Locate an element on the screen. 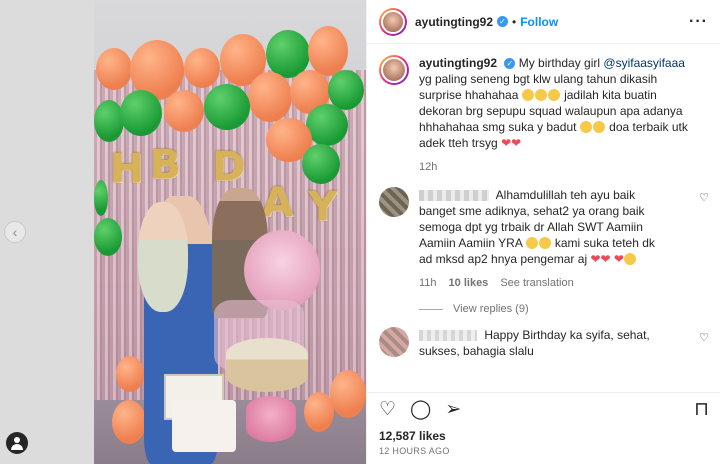 The height and width of the screenshot is (464, 720). foil-letter: A is located at coordinates (277, 203).